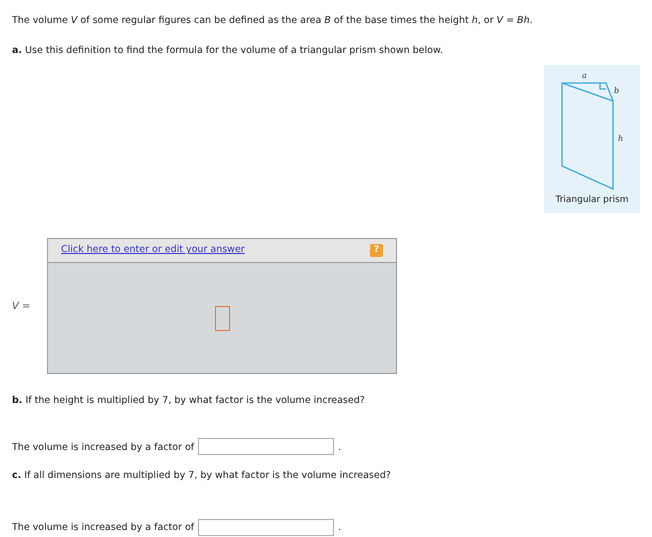  Describe the element at coordinates (202, 476) in the screenshot. I see `question-text: c. If all dimensions are multiplied by 7, by what factor is the volume increased?` at that location.